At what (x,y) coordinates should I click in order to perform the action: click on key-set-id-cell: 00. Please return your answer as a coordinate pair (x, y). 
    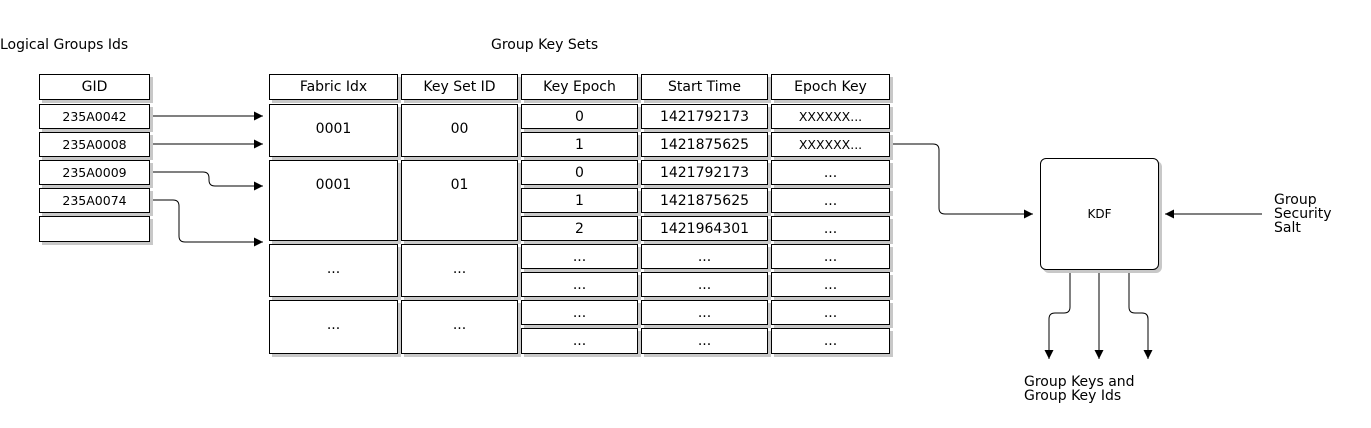
    Looking at the image, I should click on (459, 130).